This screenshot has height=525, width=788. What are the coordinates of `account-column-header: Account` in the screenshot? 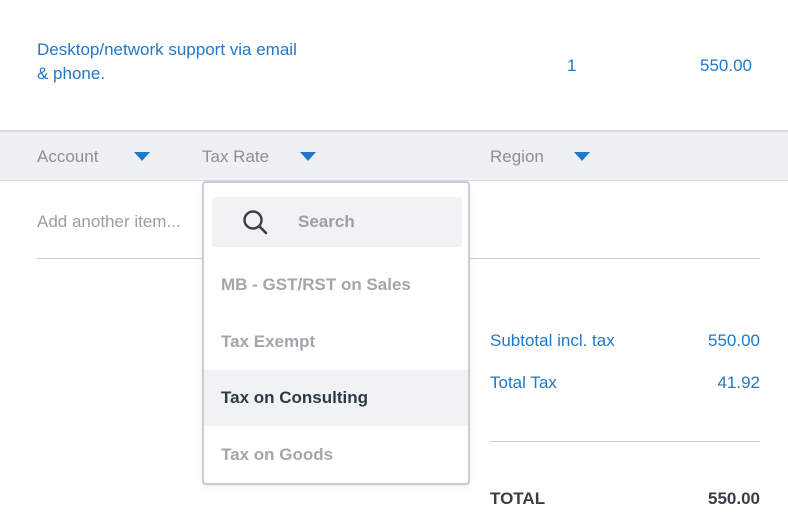 It's located at (67, 157).